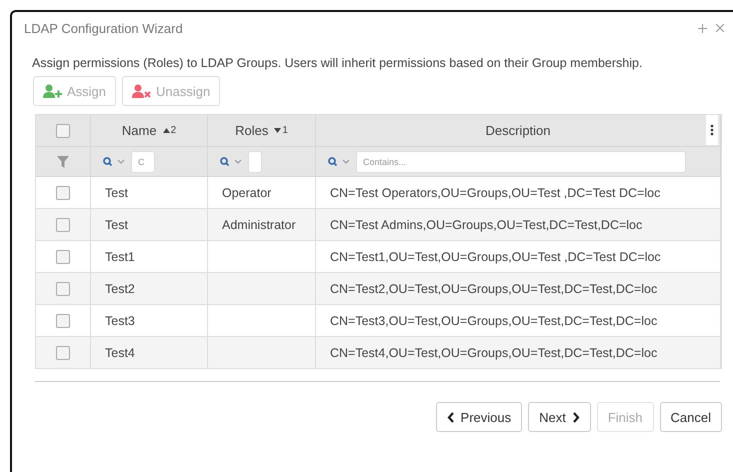 The height and width of the screenshot is (472, 733). Describe the element at coordinates (119, 289) in the screenshot. I see `table-cell-text: Test2` at that location.